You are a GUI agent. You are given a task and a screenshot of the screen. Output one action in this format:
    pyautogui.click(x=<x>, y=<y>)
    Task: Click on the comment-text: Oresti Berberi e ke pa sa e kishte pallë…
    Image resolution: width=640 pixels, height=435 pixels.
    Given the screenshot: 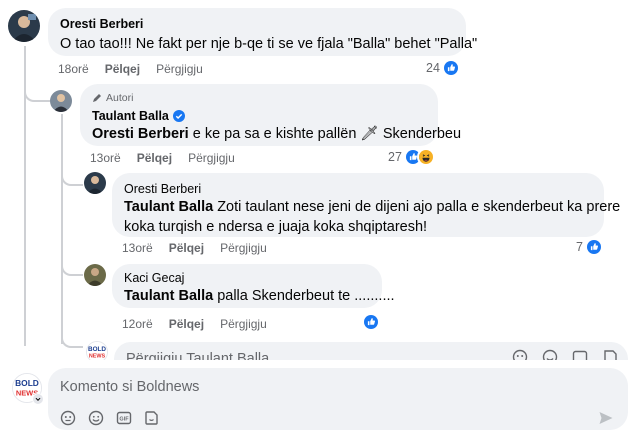 What is the action you would take?
    pyautogui.click(x=276, y=134)
    